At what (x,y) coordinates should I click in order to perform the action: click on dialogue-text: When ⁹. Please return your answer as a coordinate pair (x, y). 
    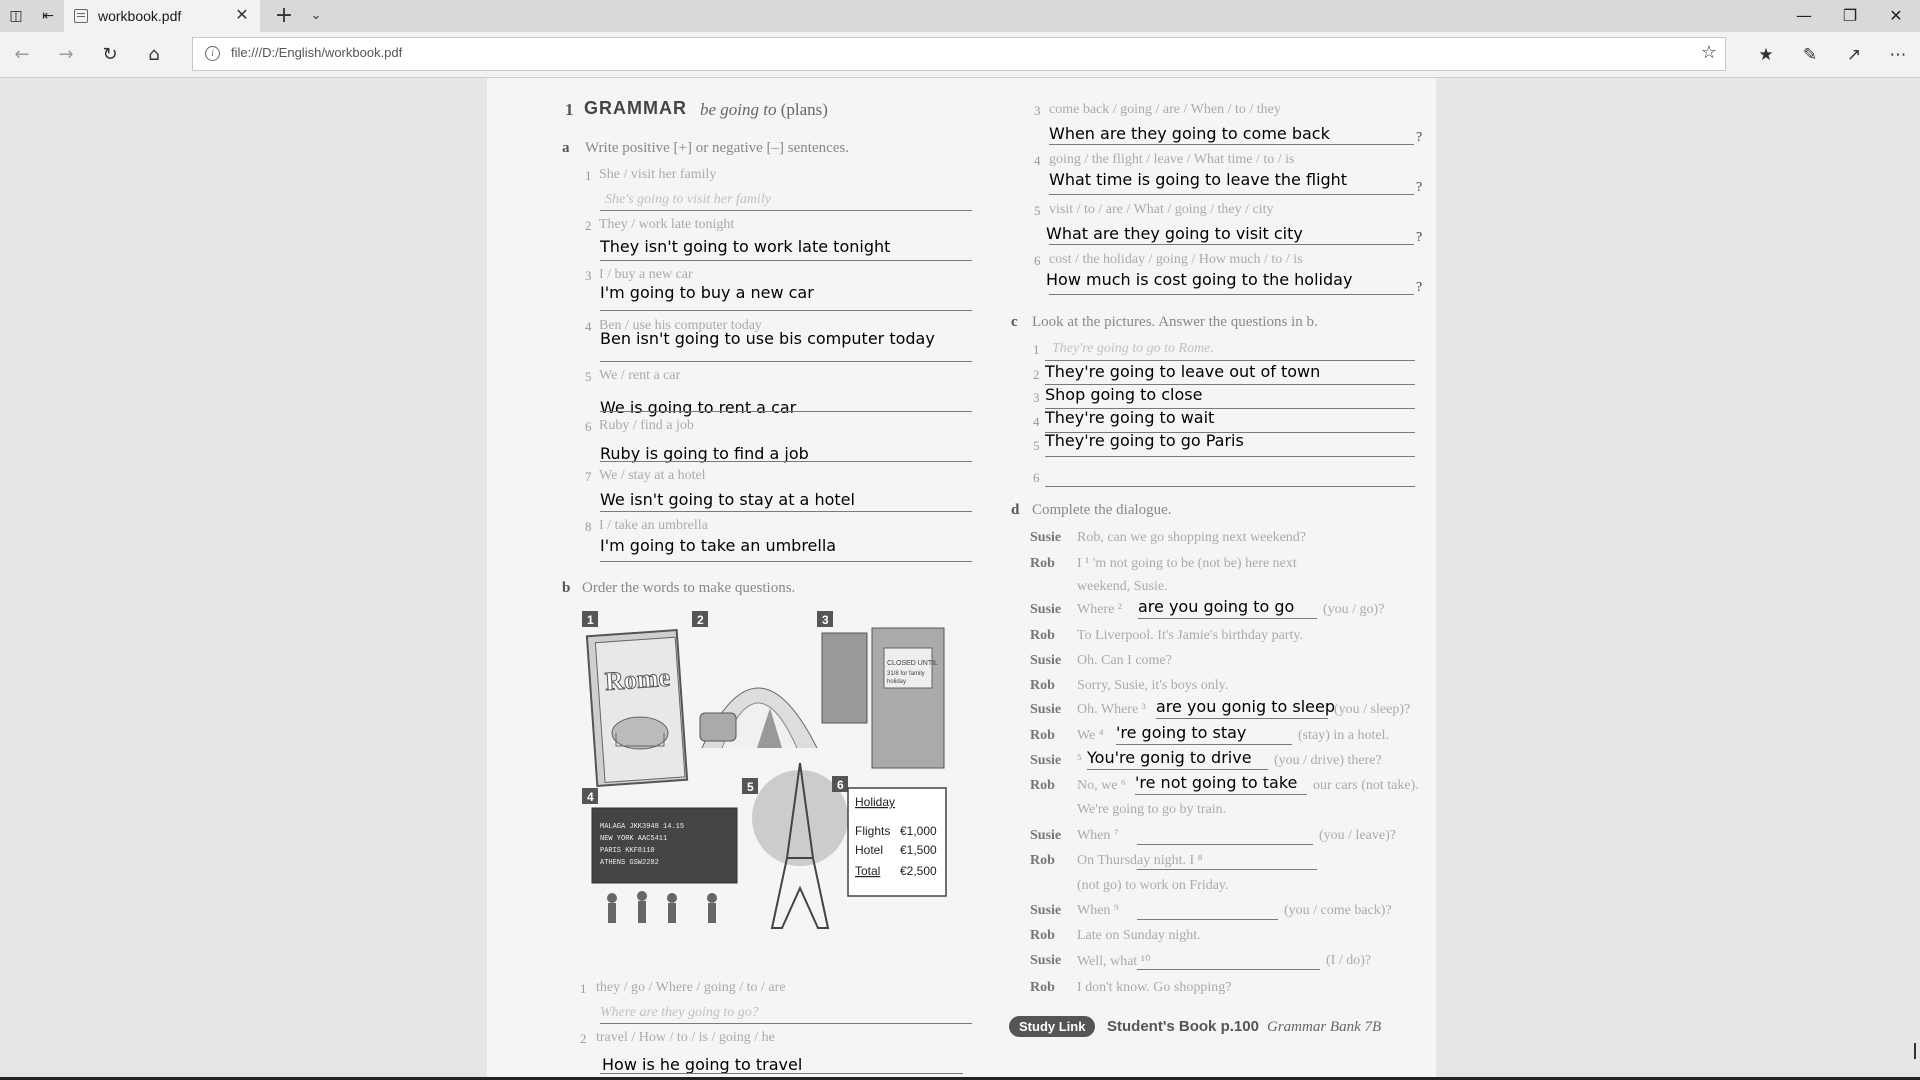
    Looking at the image, I should click on (1098, 910).